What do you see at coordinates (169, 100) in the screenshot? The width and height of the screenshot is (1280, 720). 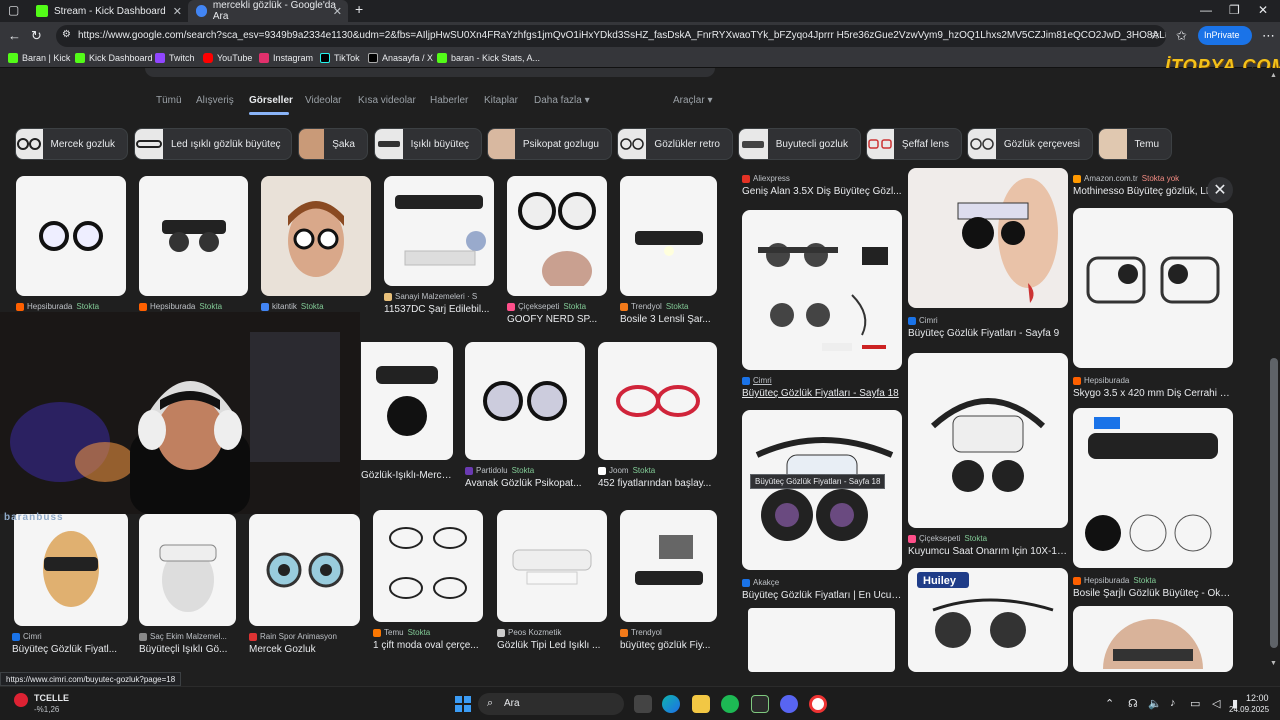 I see `tab-all: Tümü` at bounding box center [169, 100].